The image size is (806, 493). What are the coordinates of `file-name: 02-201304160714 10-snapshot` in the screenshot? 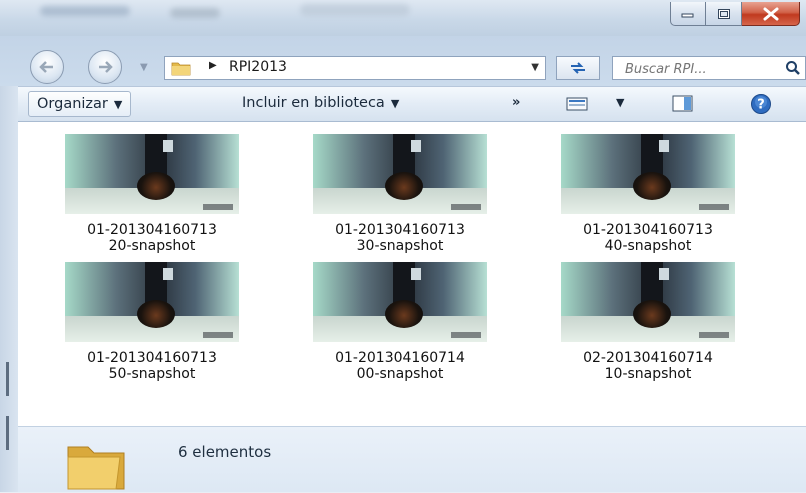 It's located at (648, 366).